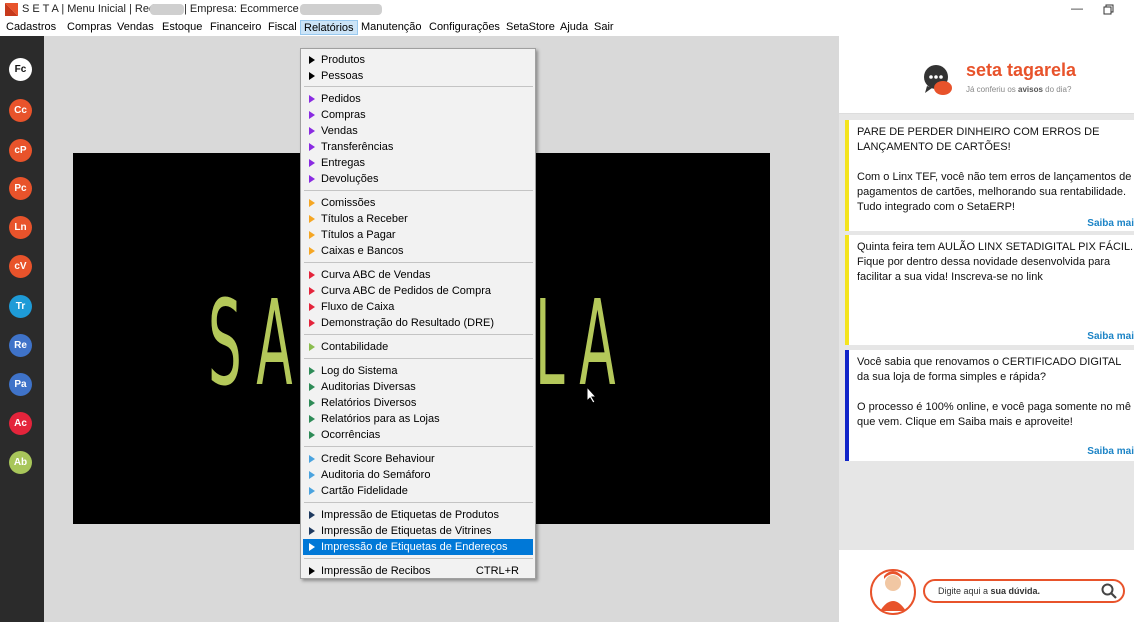 The width and height of the screenshot is (1134, 622). Describe the element at coordinates (418, 76) in the screenshot. I see `menu-item: Pessoas` at that location.